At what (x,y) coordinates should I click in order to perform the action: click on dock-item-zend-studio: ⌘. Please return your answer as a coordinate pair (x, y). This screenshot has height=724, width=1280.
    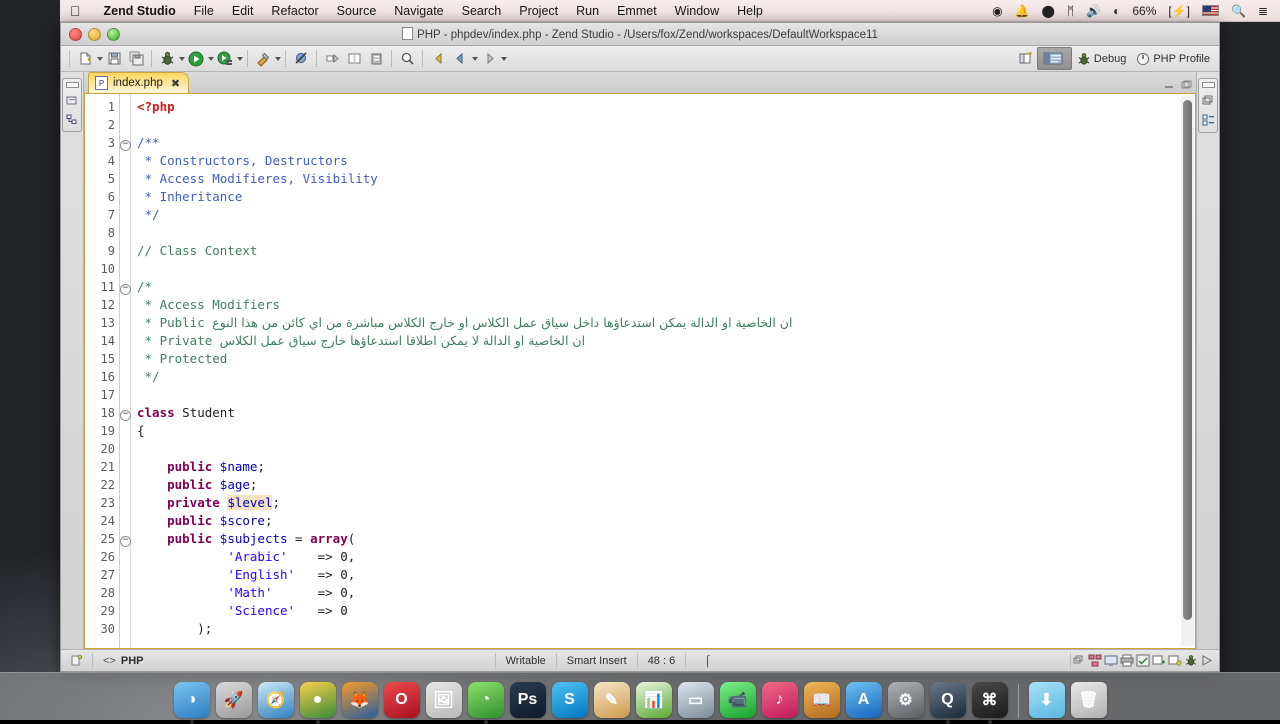
    Looking at the image, I should click on (989, 700).